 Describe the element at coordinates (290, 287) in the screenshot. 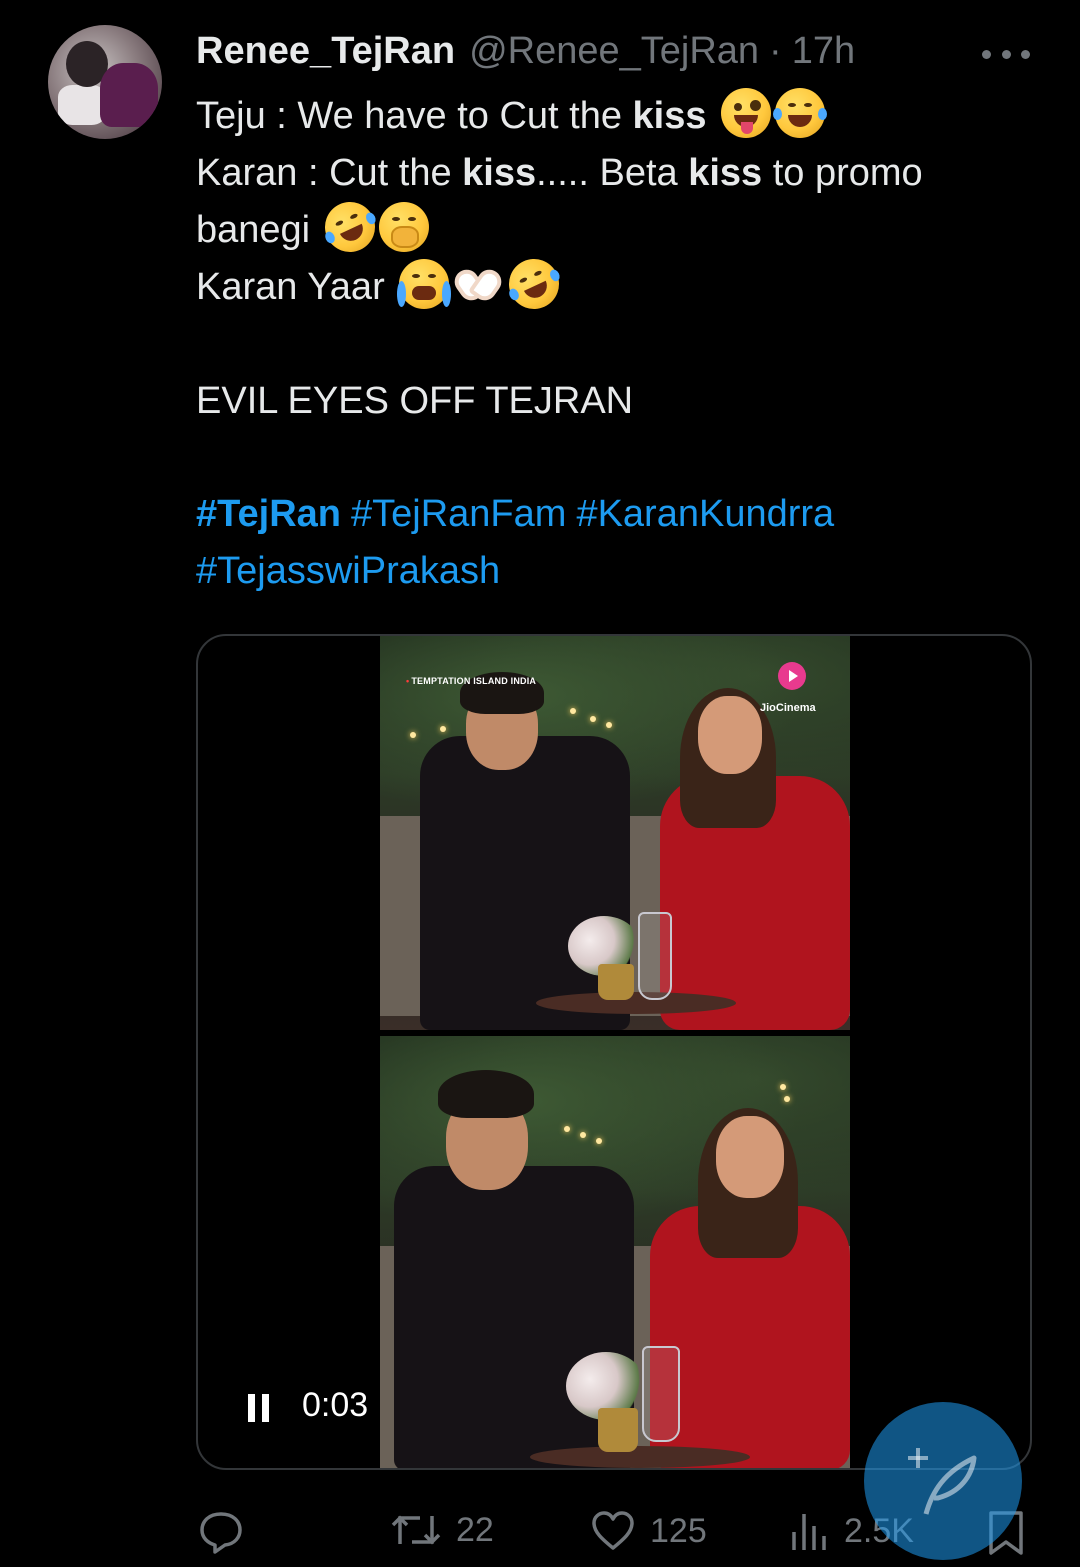

I see `text-segment: Karan Yaar` at that location.